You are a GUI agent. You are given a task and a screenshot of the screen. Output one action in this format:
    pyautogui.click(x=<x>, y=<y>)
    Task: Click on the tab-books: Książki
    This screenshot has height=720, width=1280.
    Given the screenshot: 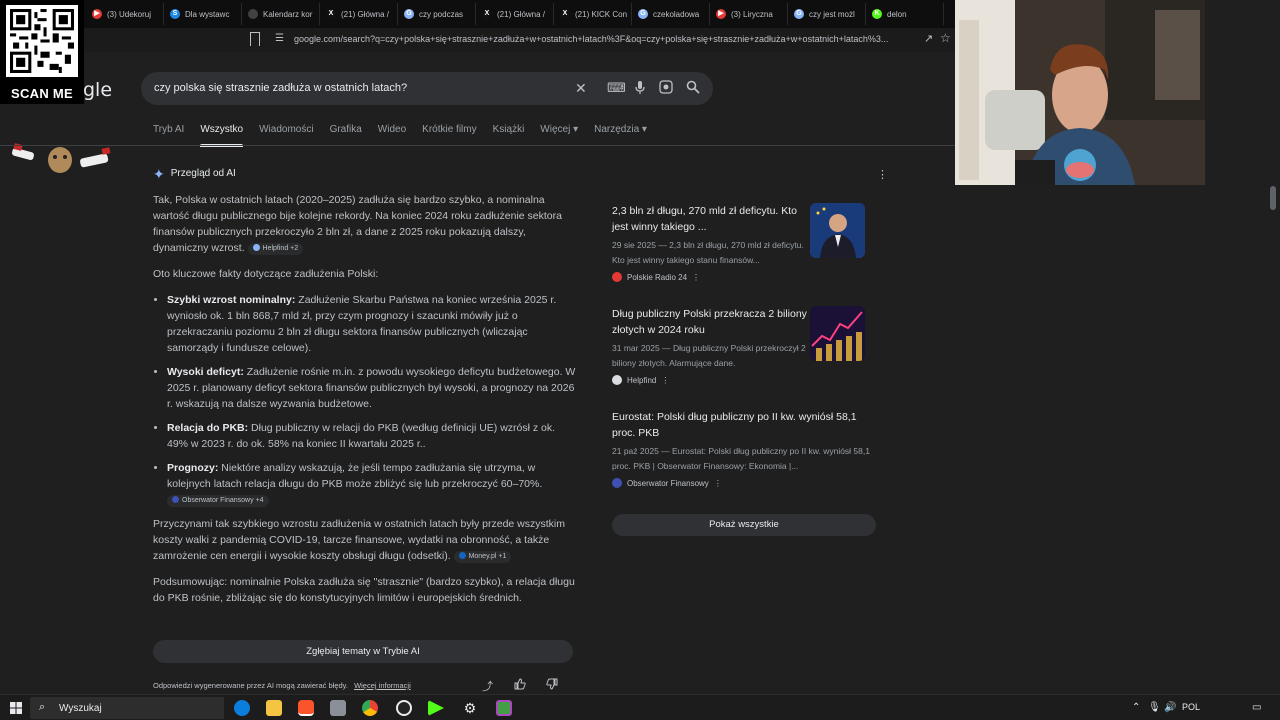 What is the action you would take?
    pyautogui.click(x=509, y=135)
    